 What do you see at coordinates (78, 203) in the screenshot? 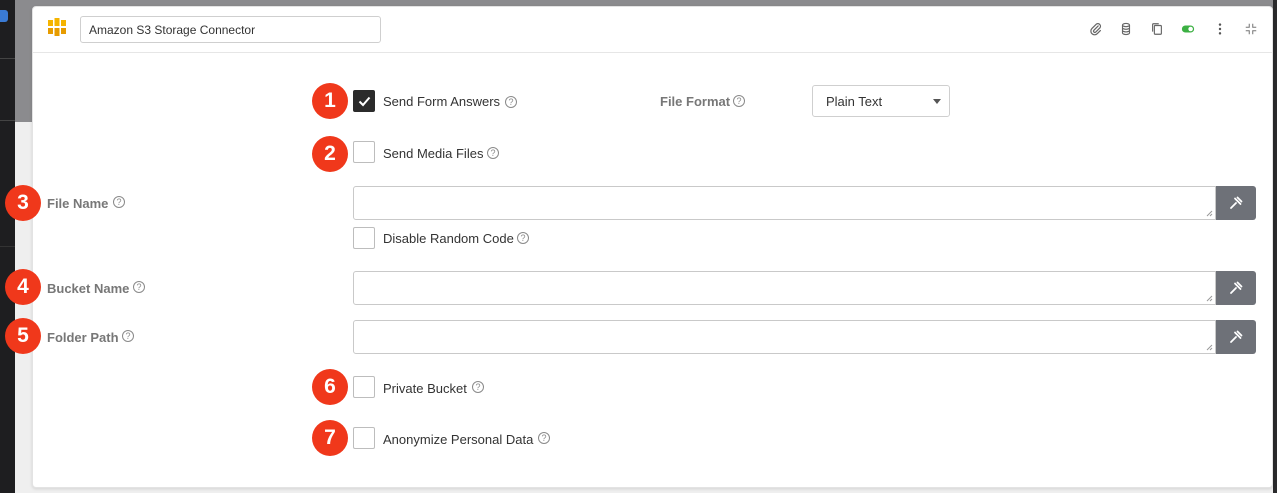
I see `file-name-label: File Name` at bounding box center [78, 203].